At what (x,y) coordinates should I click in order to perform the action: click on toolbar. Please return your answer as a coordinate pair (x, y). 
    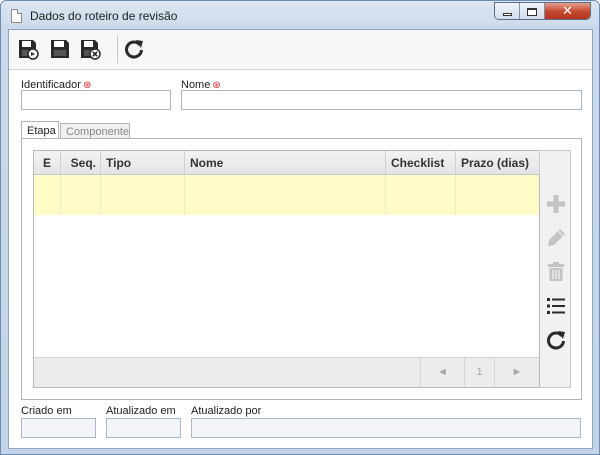
    Looking at the image, I should click on (300, 50).